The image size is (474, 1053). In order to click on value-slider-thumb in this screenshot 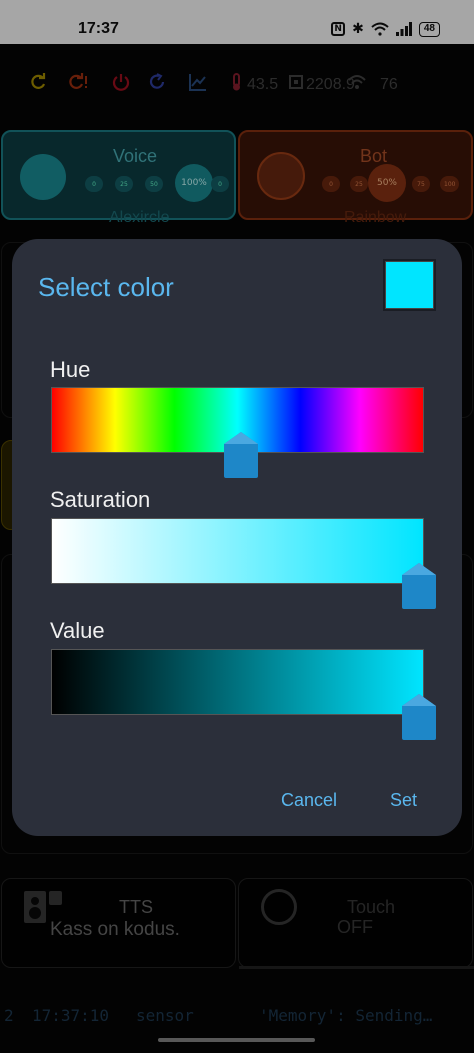, I will do `click(419, 717)`.